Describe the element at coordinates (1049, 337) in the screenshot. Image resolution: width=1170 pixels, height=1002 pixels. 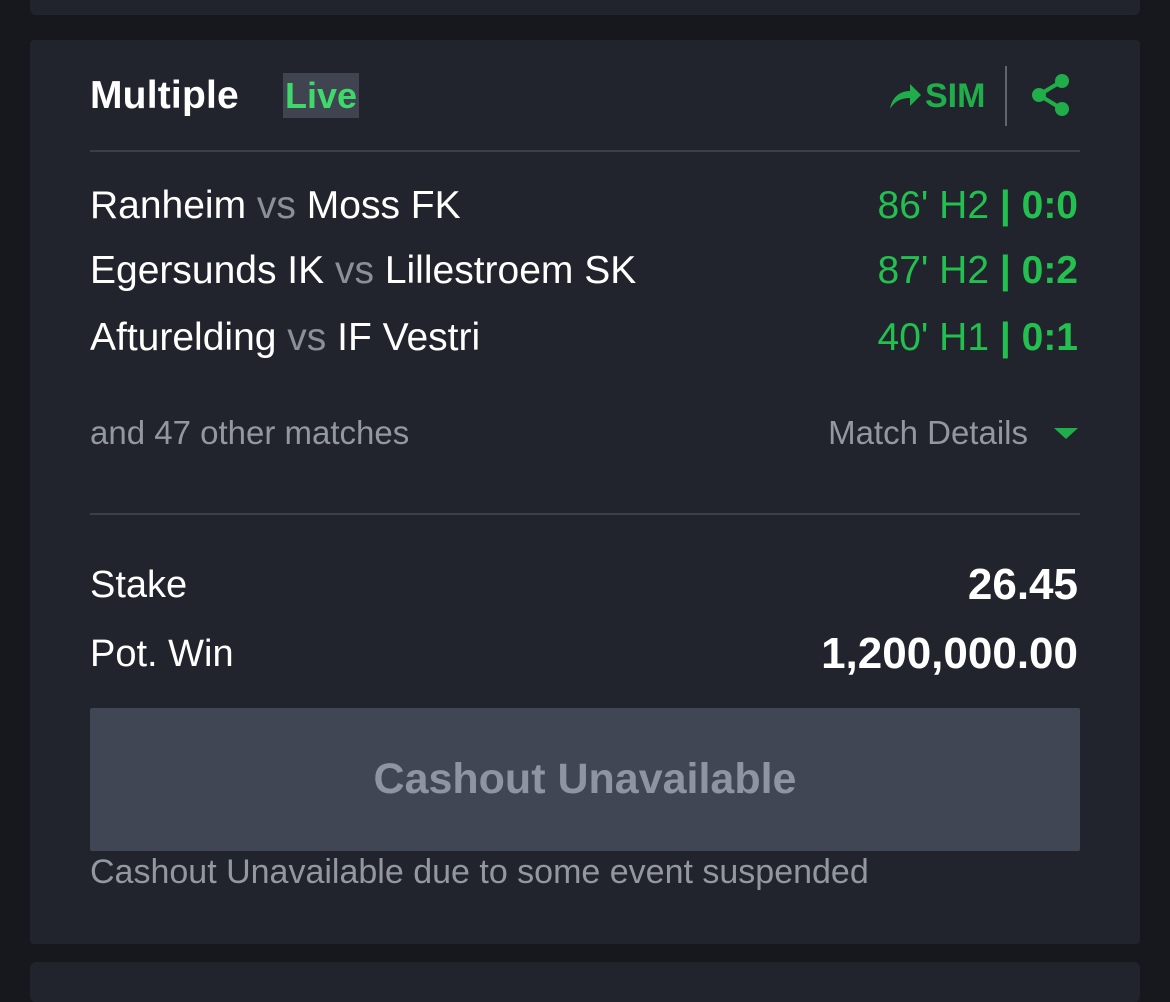
I see `match-score: 0:1` at that location.